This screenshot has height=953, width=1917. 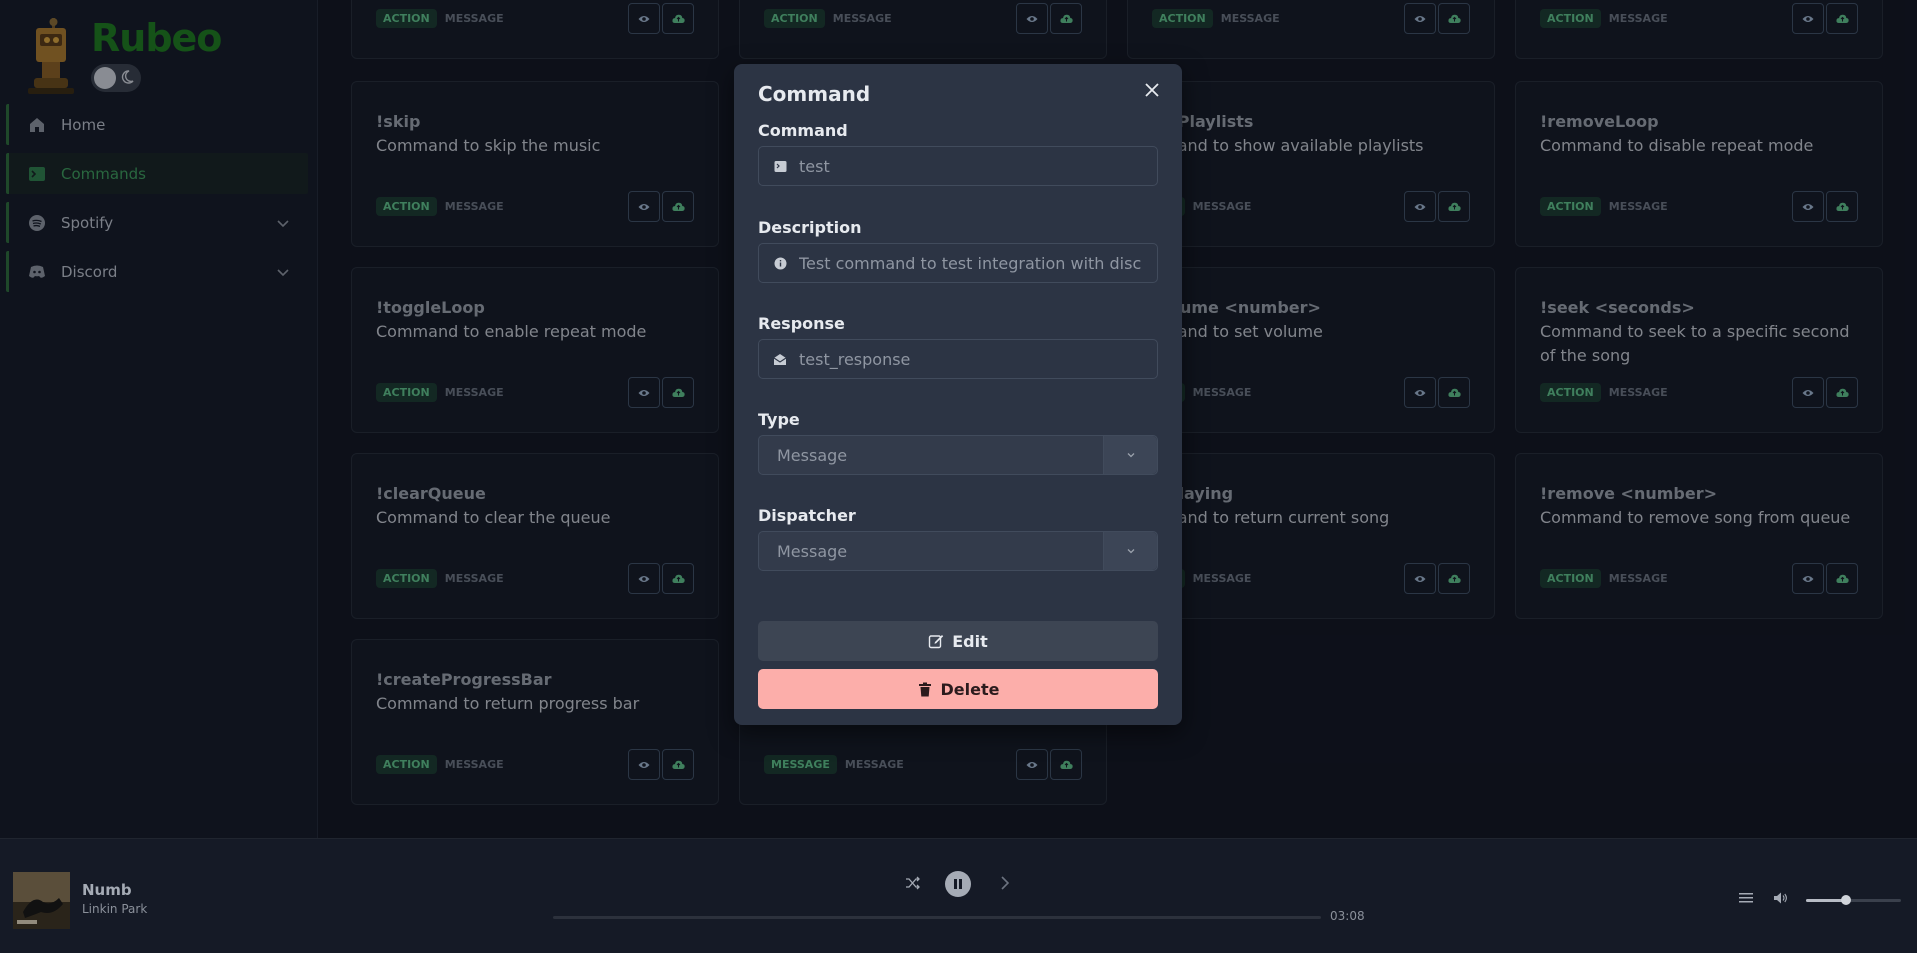 I want to click on dispatcher-select-value: Message, so click(x=812, y=551).